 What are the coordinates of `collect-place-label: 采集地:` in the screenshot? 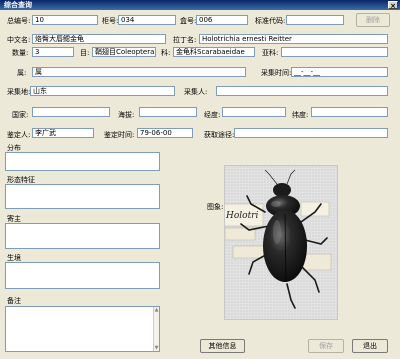 It's located at (19, 92).